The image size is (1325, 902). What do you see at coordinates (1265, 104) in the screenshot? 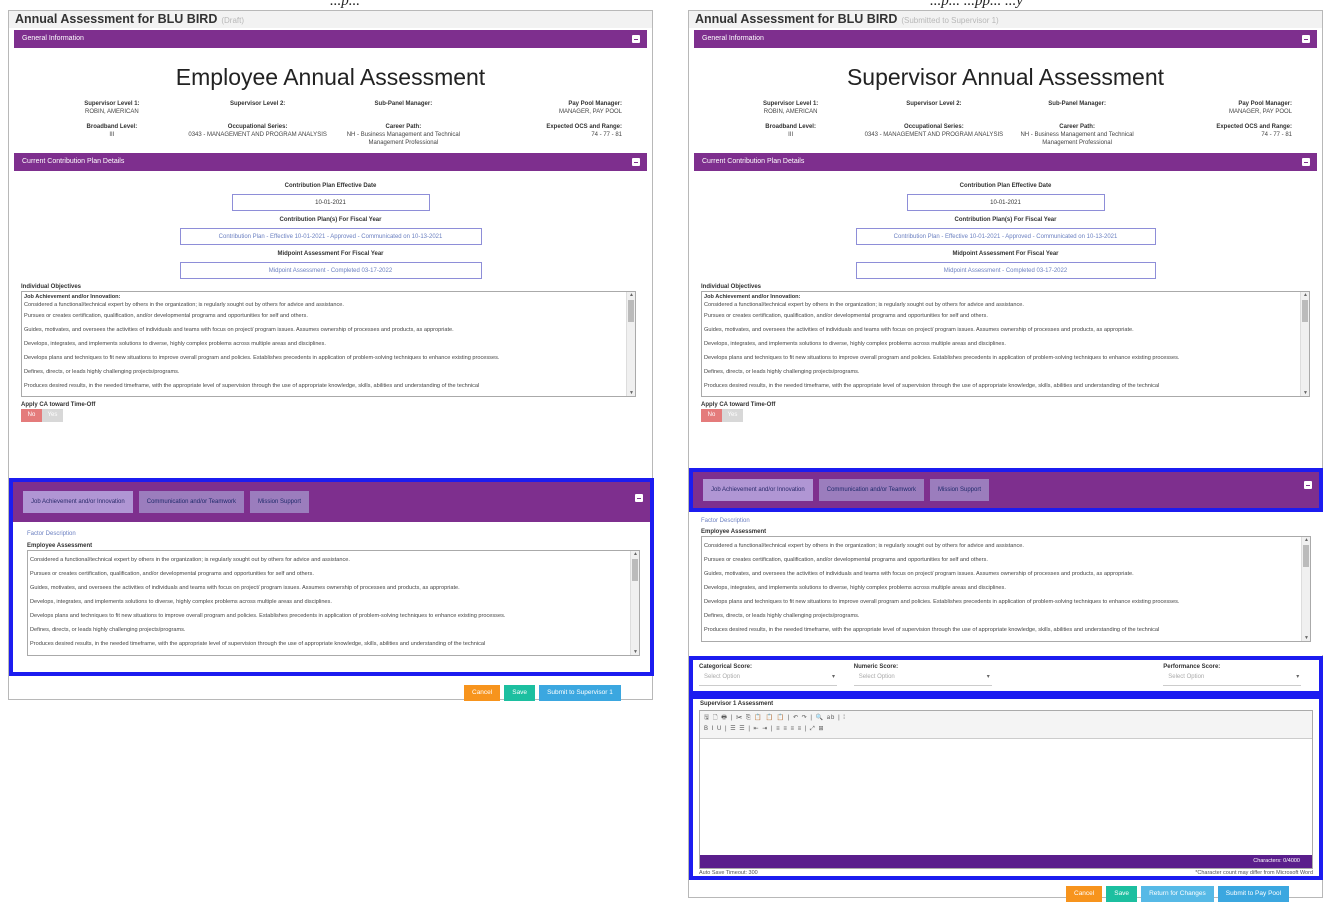
I see `info-label: Pay Pool Manager:` at bounding box center [1265, 104].